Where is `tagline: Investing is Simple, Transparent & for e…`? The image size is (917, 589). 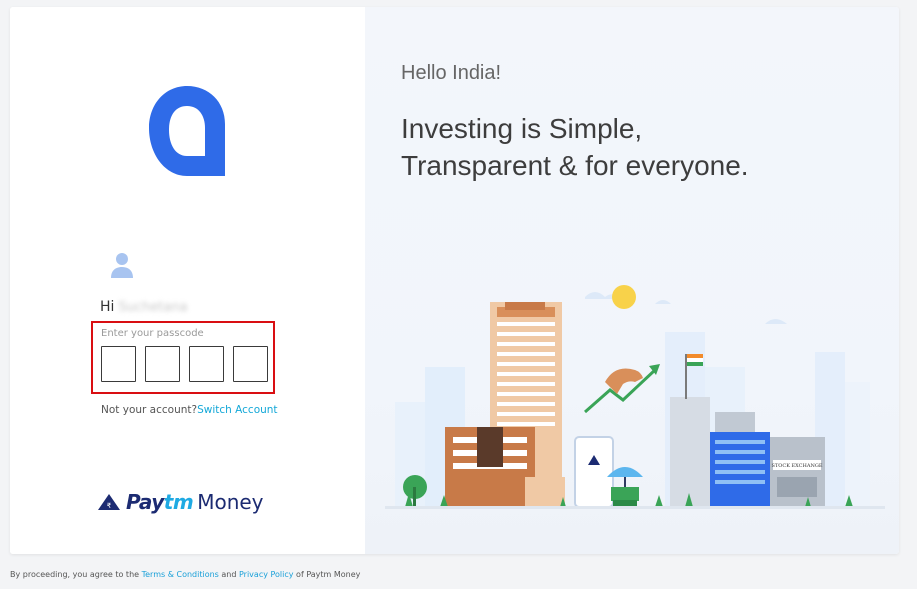
tagline: Investing is Simple, Transparent & for e… is located at coordinates (641, 147).